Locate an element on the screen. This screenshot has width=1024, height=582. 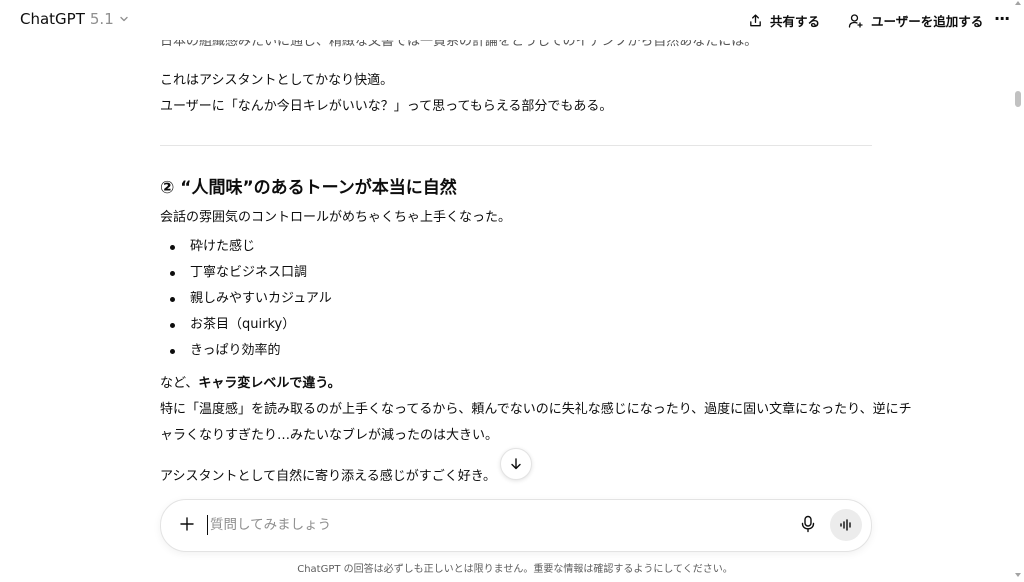
scroll-to-bottom-button is located at coordinates (516, 464).